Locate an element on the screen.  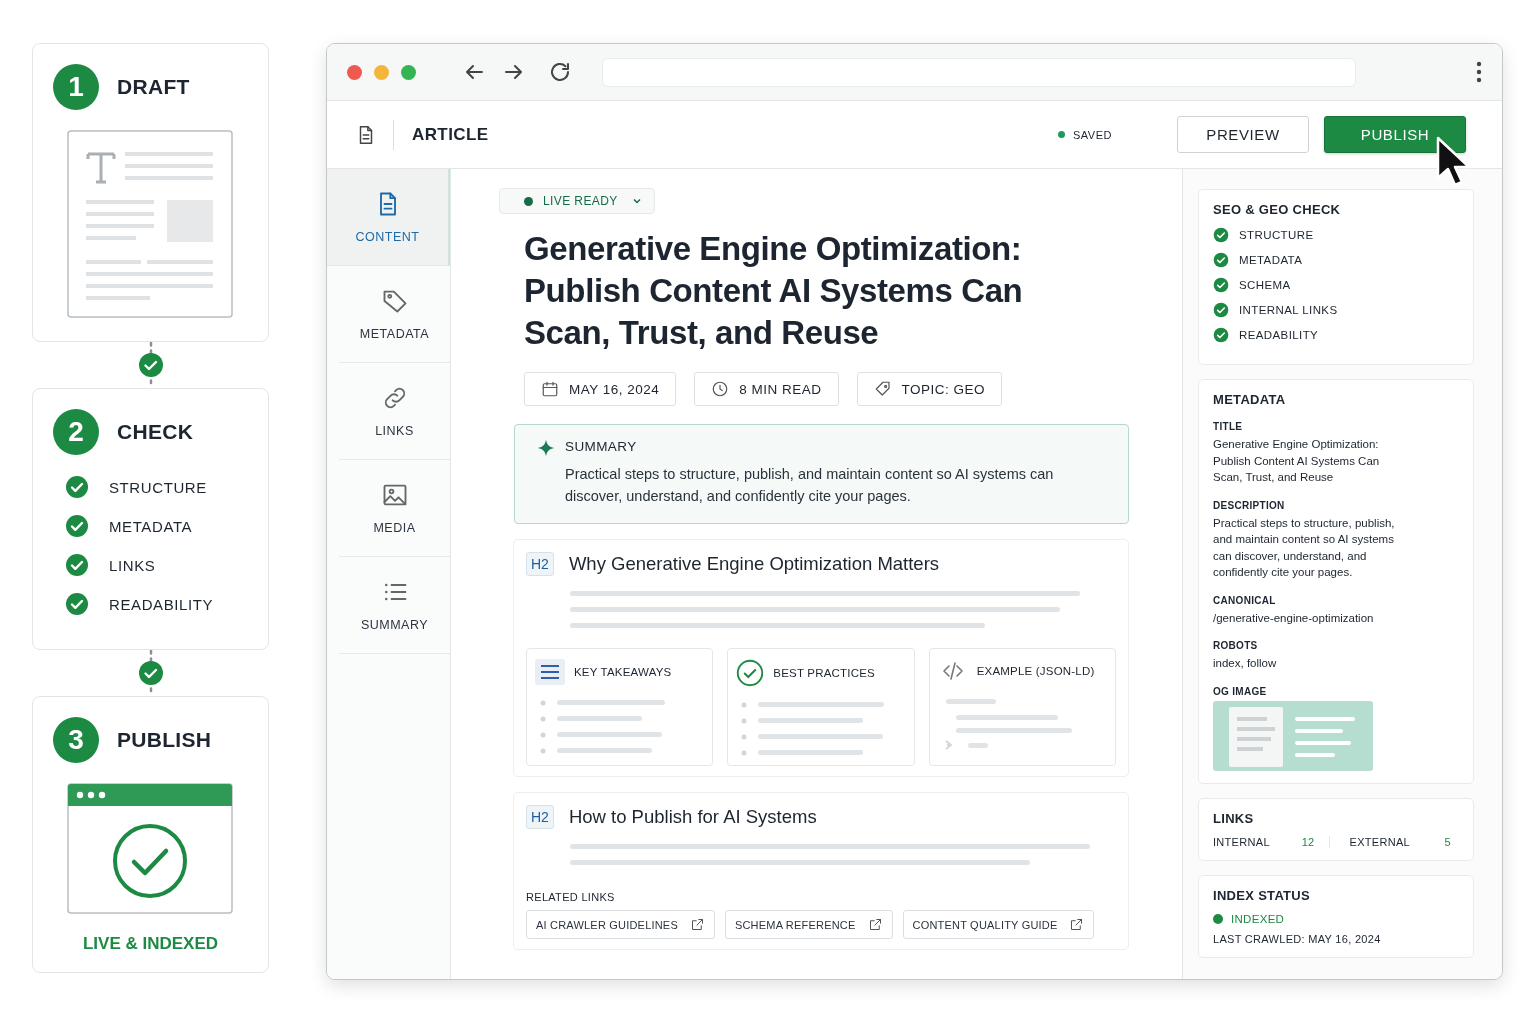
check-label: LINKS is located at coordinates (132, 565).